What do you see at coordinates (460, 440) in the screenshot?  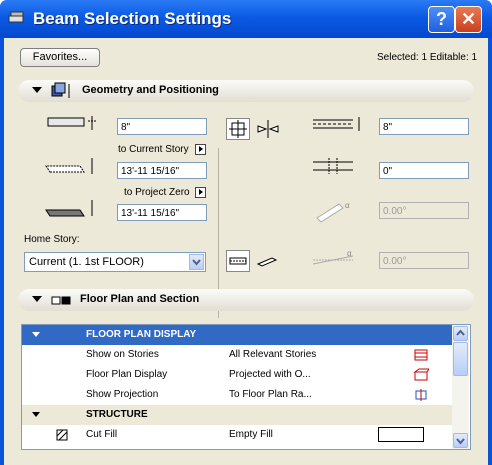 I see `scroll-down-button` at bounding box center [460, 440].